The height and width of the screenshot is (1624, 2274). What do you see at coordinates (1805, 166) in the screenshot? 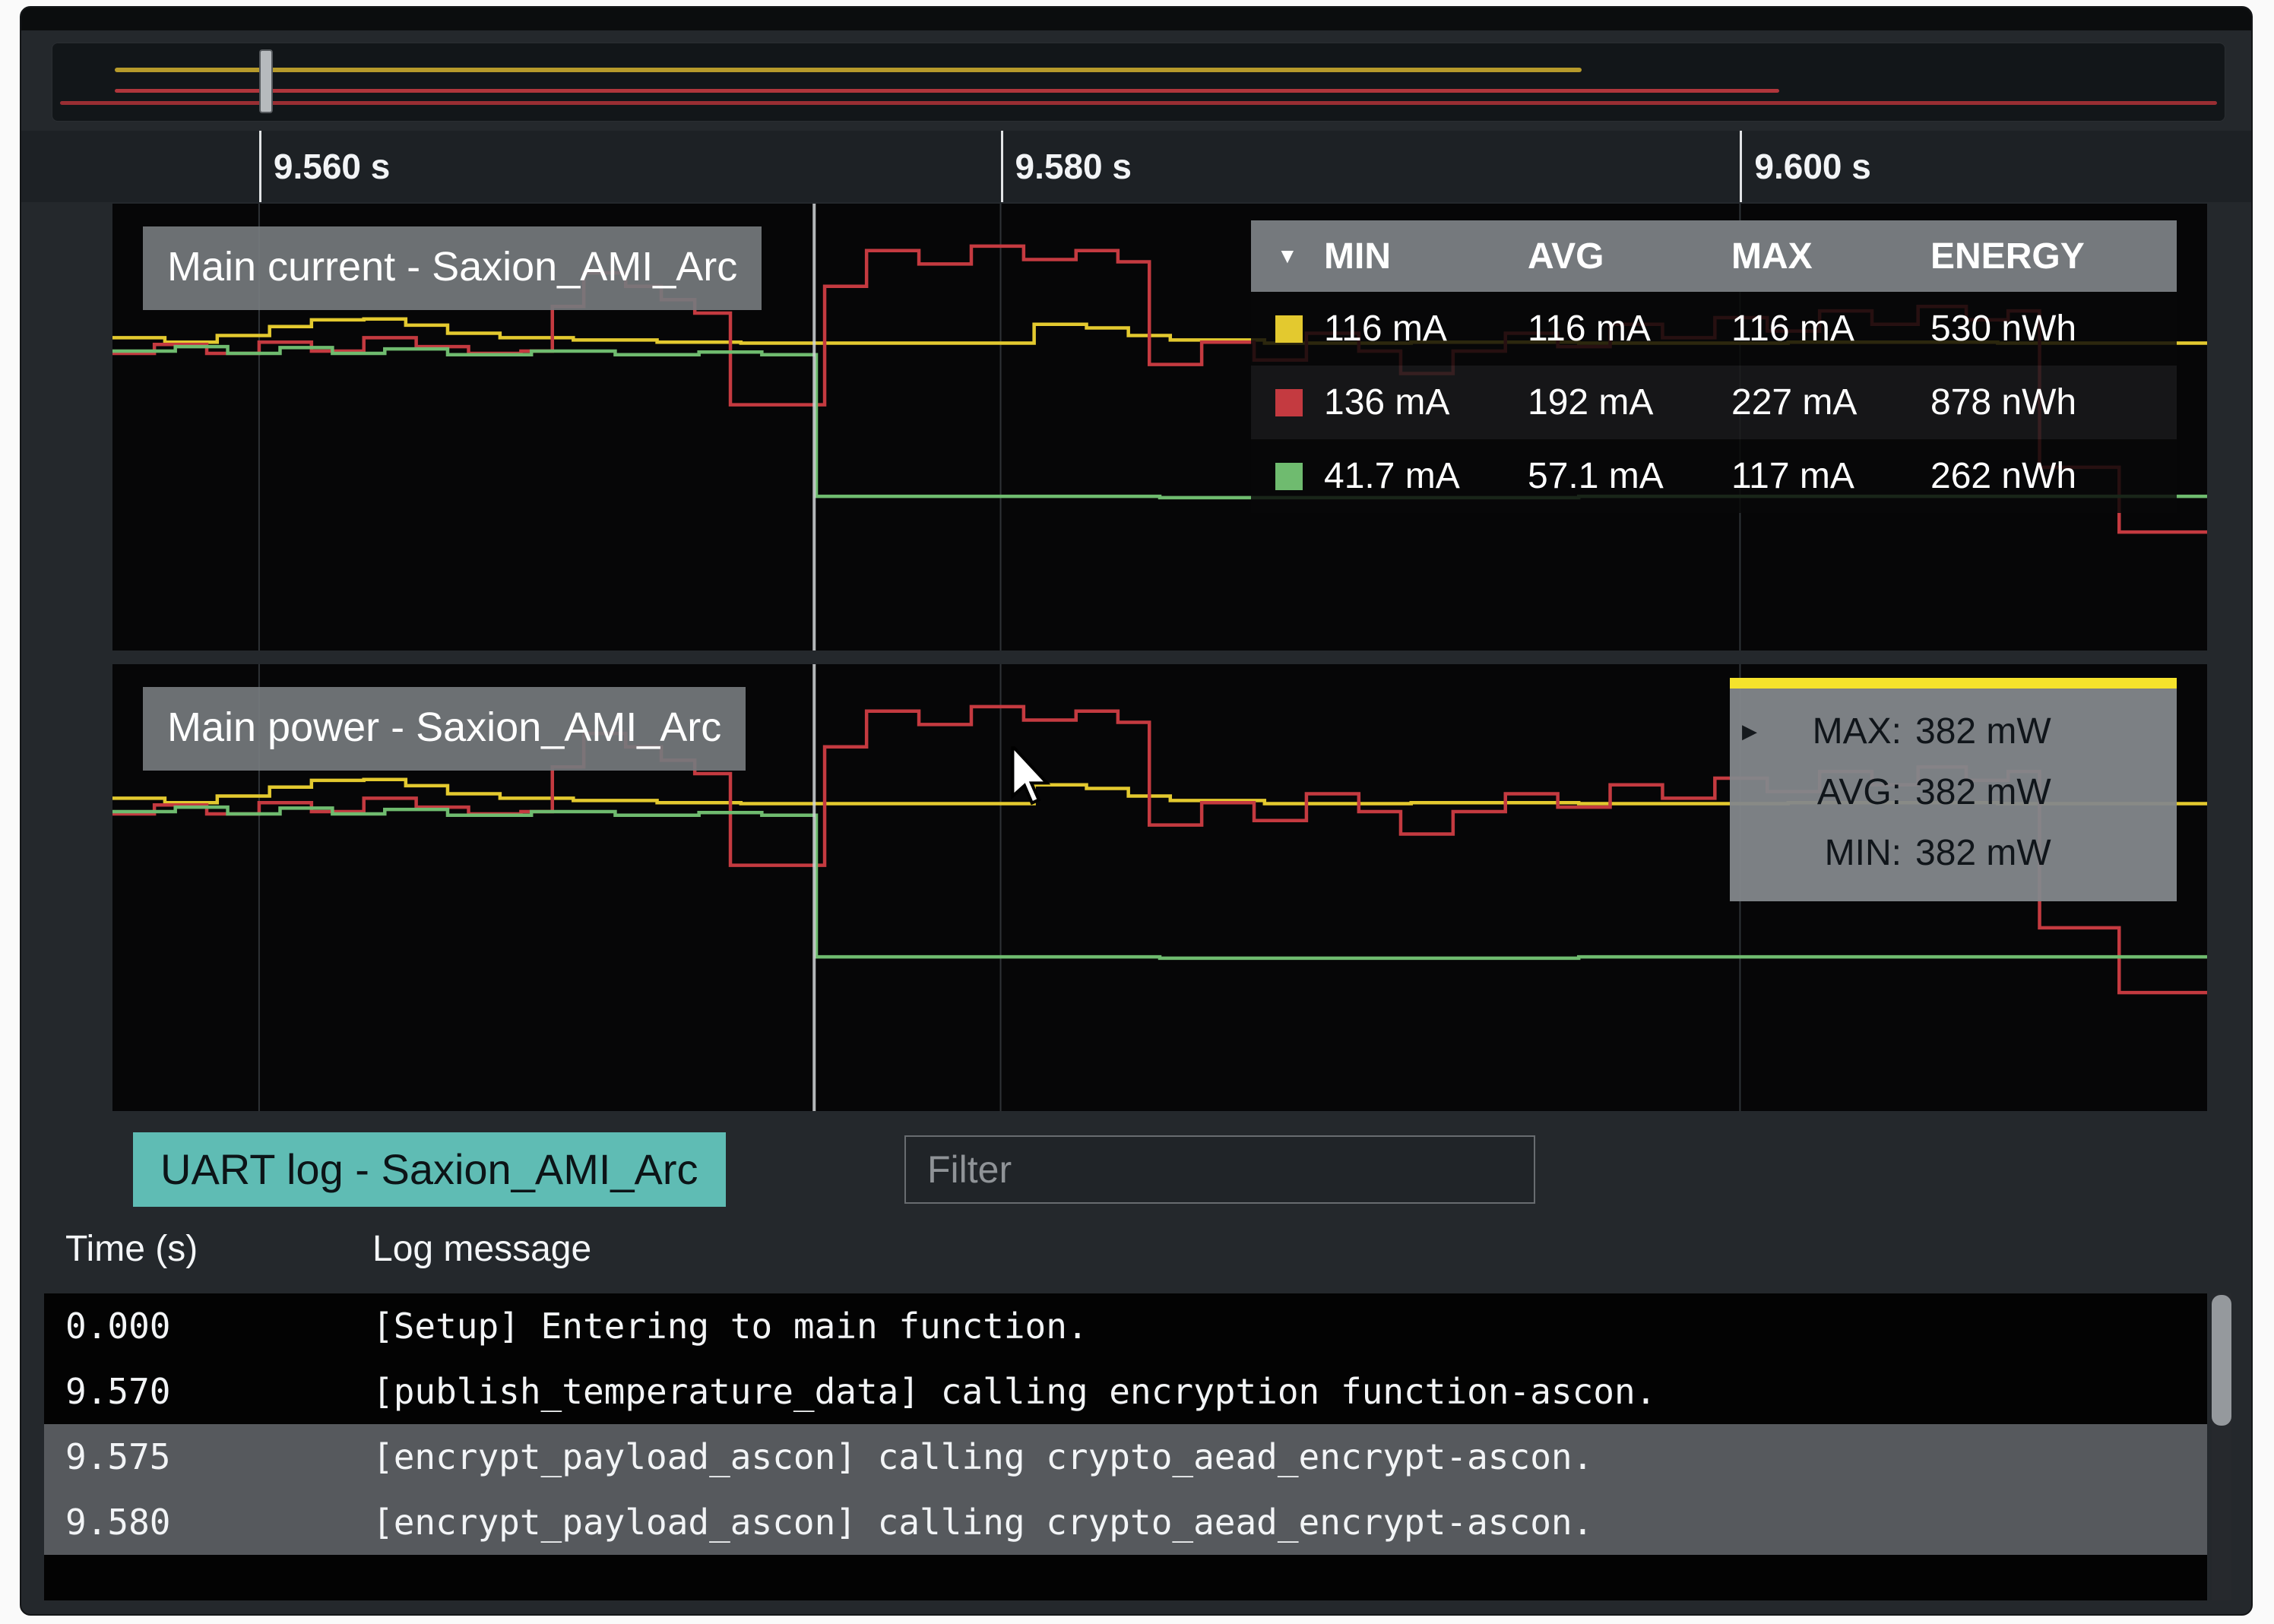
I see `time-tick: 9.600 s` at bounding box center [1805, 166].